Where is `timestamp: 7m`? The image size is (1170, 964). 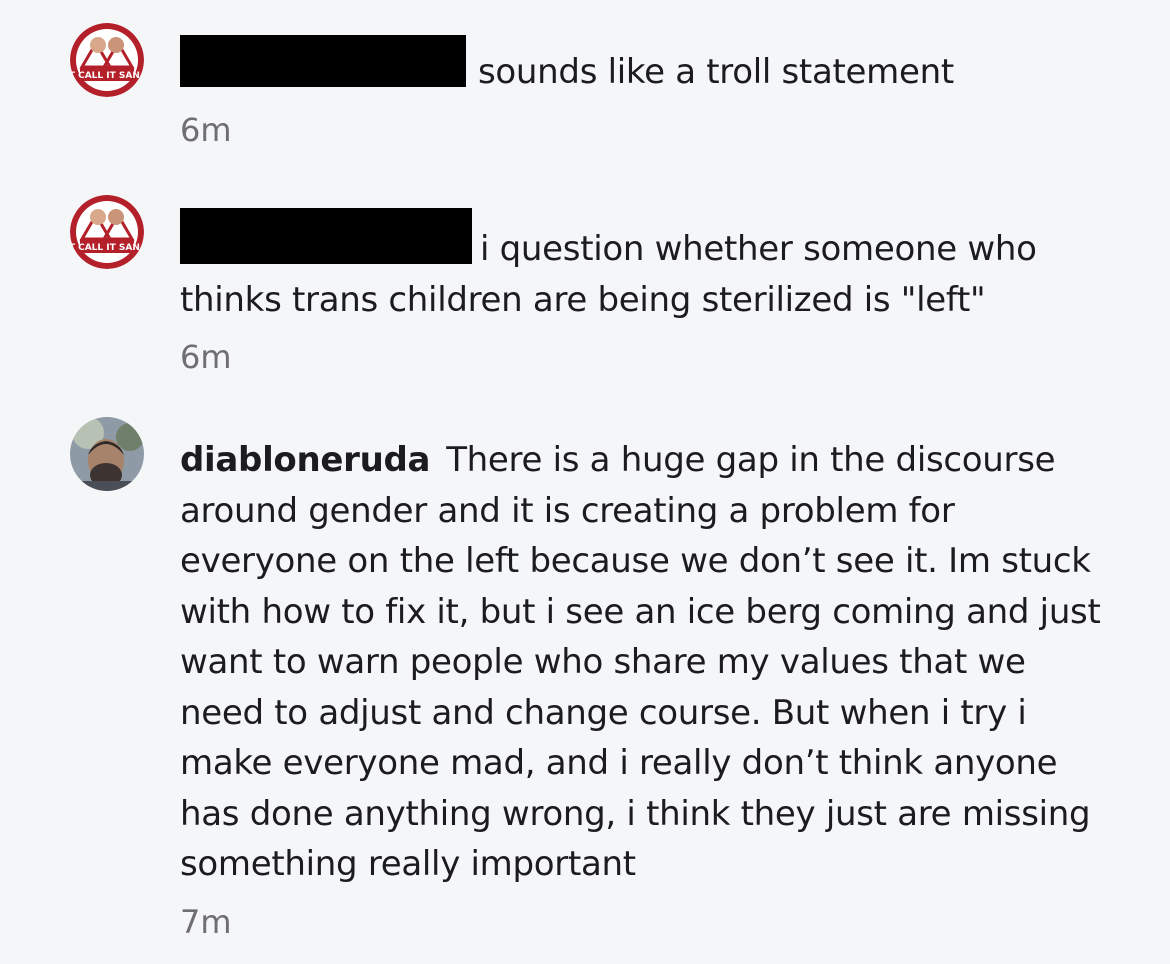 timestamp: 7m is located at coordinates (206, 921).